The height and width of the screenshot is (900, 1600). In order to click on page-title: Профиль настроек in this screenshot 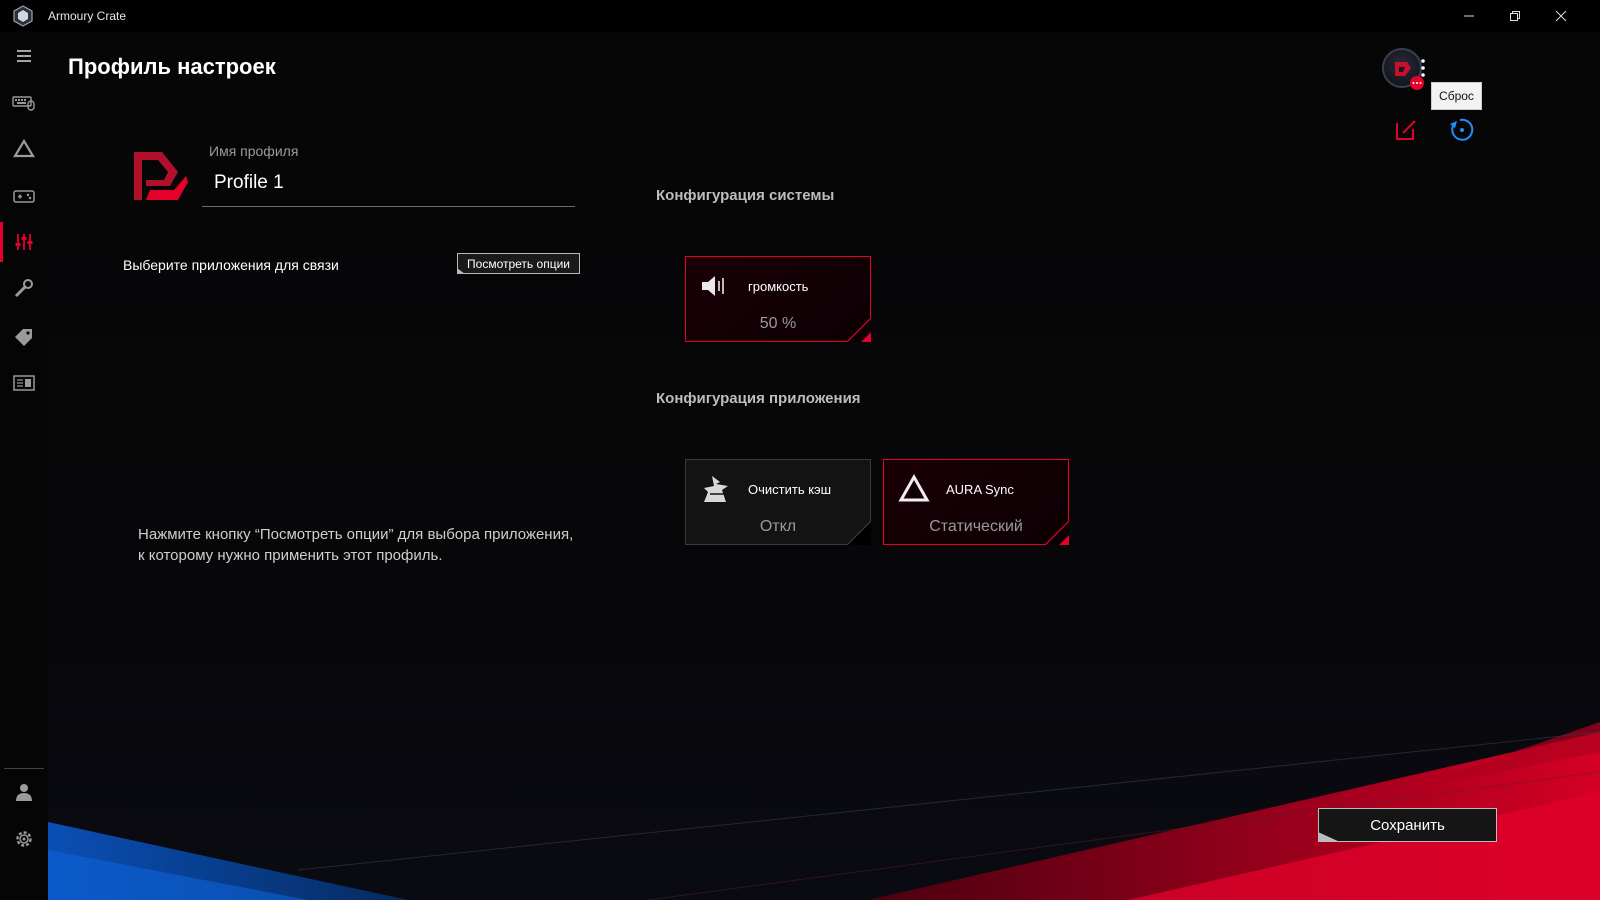, I will do `click(172, 66)`.